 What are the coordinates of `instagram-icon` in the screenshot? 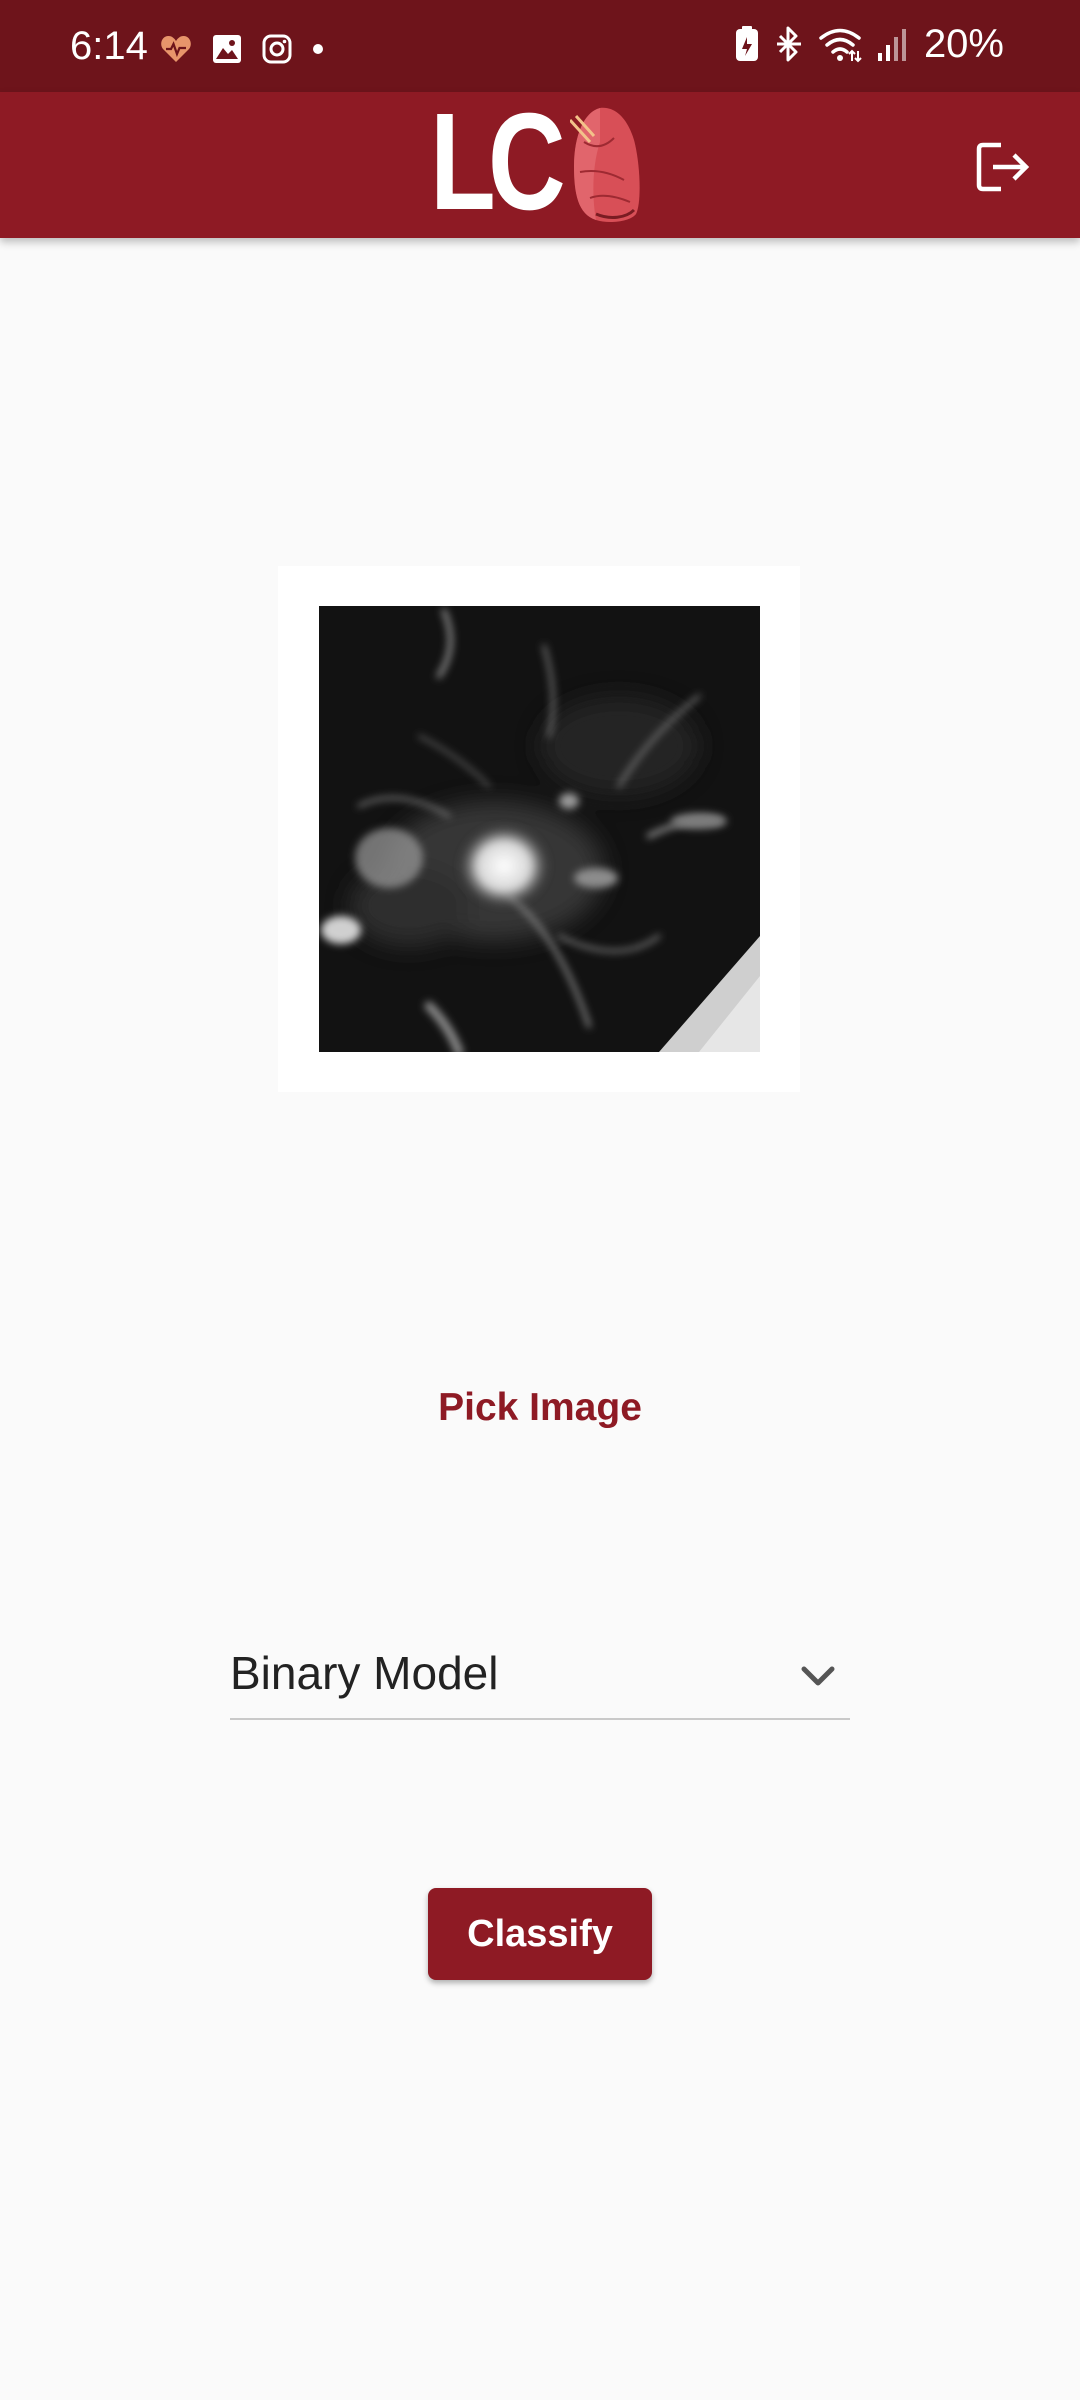 It's located at (277, 49).